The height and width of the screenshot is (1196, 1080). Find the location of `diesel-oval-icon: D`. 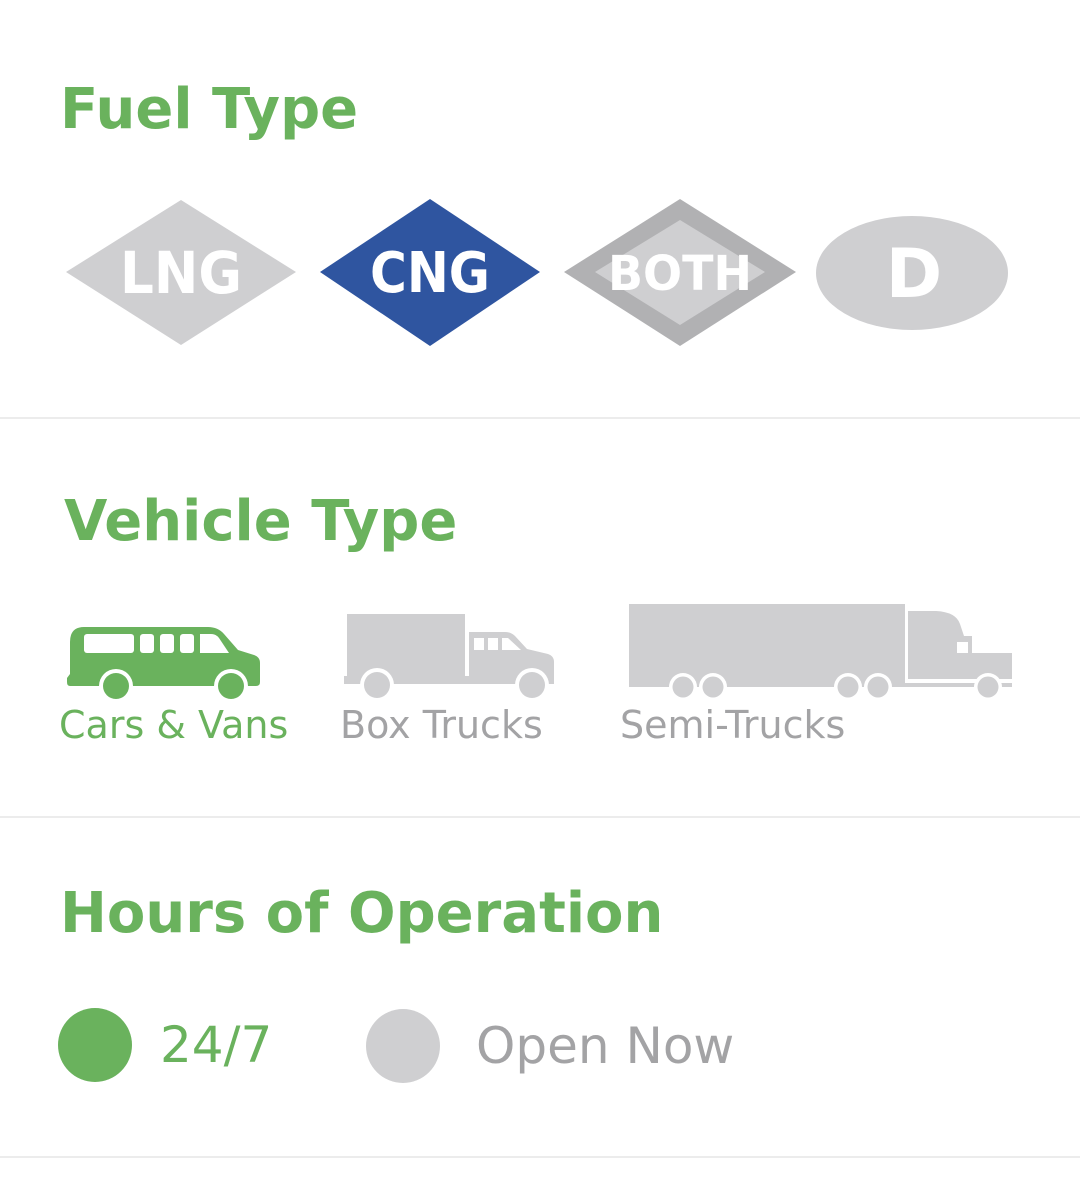

diesel-oval-icon: D is located at coordinates (912, 273).